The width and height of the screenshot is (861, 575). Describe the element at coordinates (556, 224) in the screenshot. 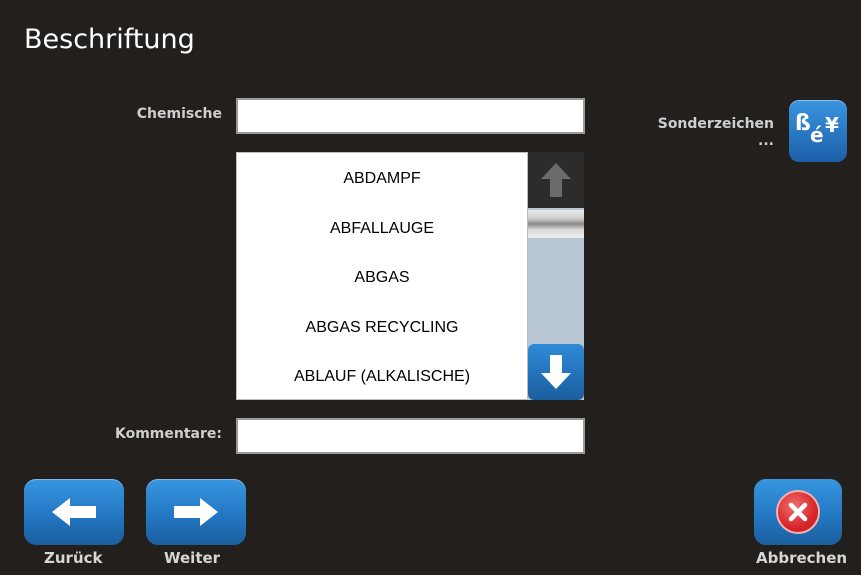

I see `scroll-thumb` at that location.